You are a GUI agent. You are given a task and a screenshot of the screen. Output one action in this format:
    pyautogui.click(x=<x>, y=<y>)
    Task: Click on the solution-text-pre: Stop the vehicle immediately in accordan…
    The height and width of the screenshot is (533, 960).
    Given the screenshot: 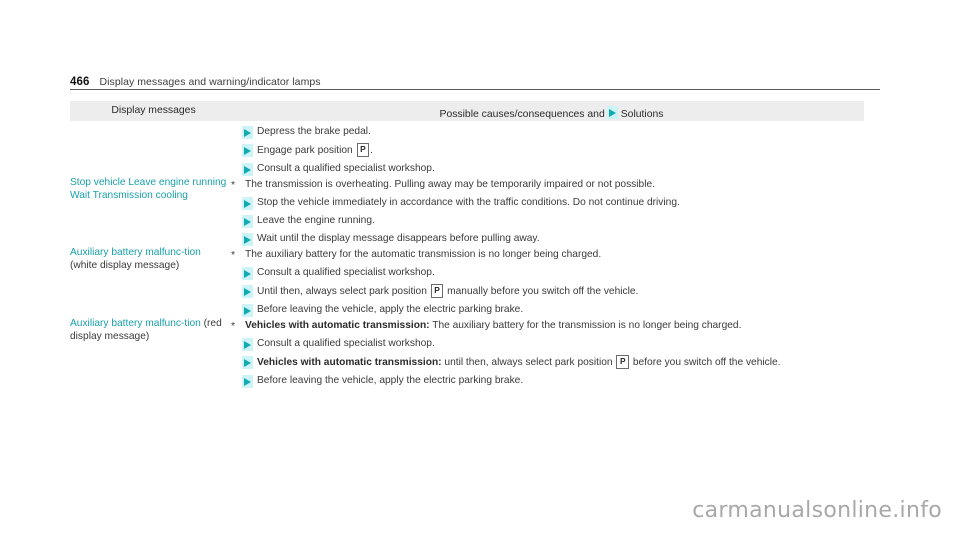 What is the action you would take?
    pyautogui.click(x=468, y=202)
    